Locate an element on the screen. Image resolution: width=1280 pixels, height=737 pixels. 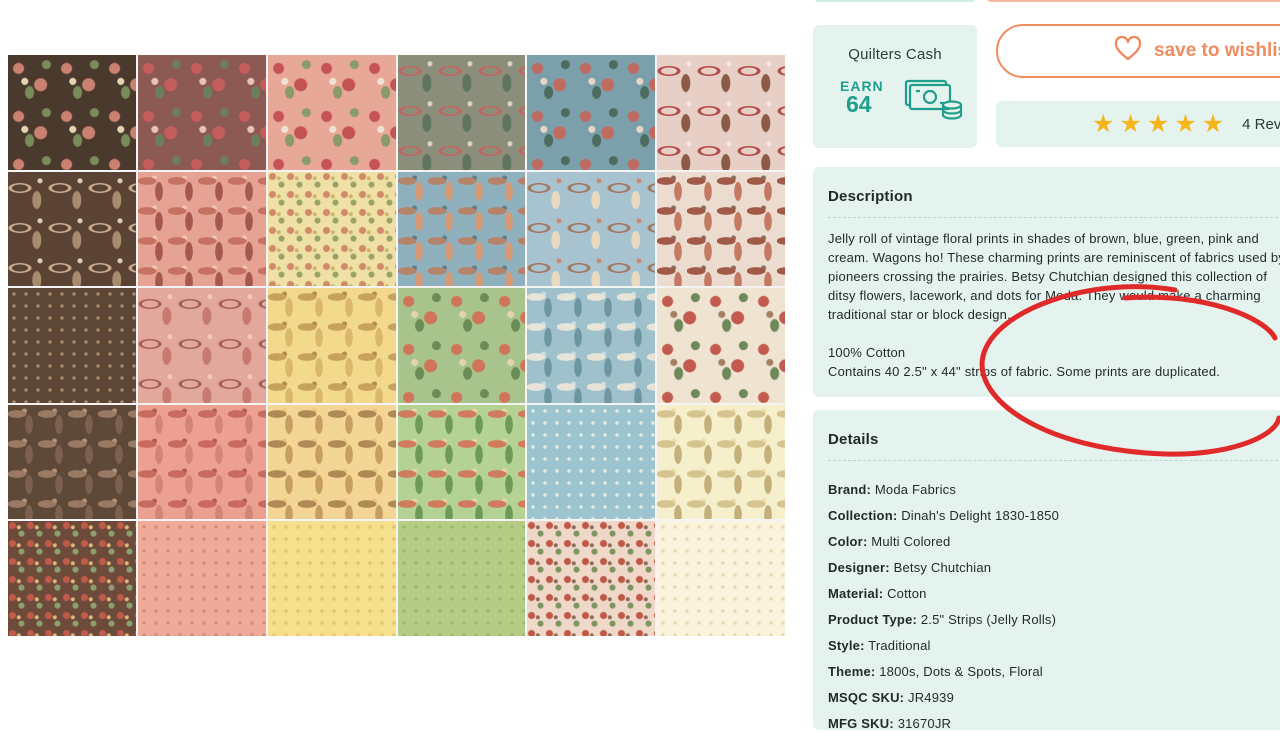
star-rating: ★ ★ ★ ★ ★ is located at coordinates (1158, 123).